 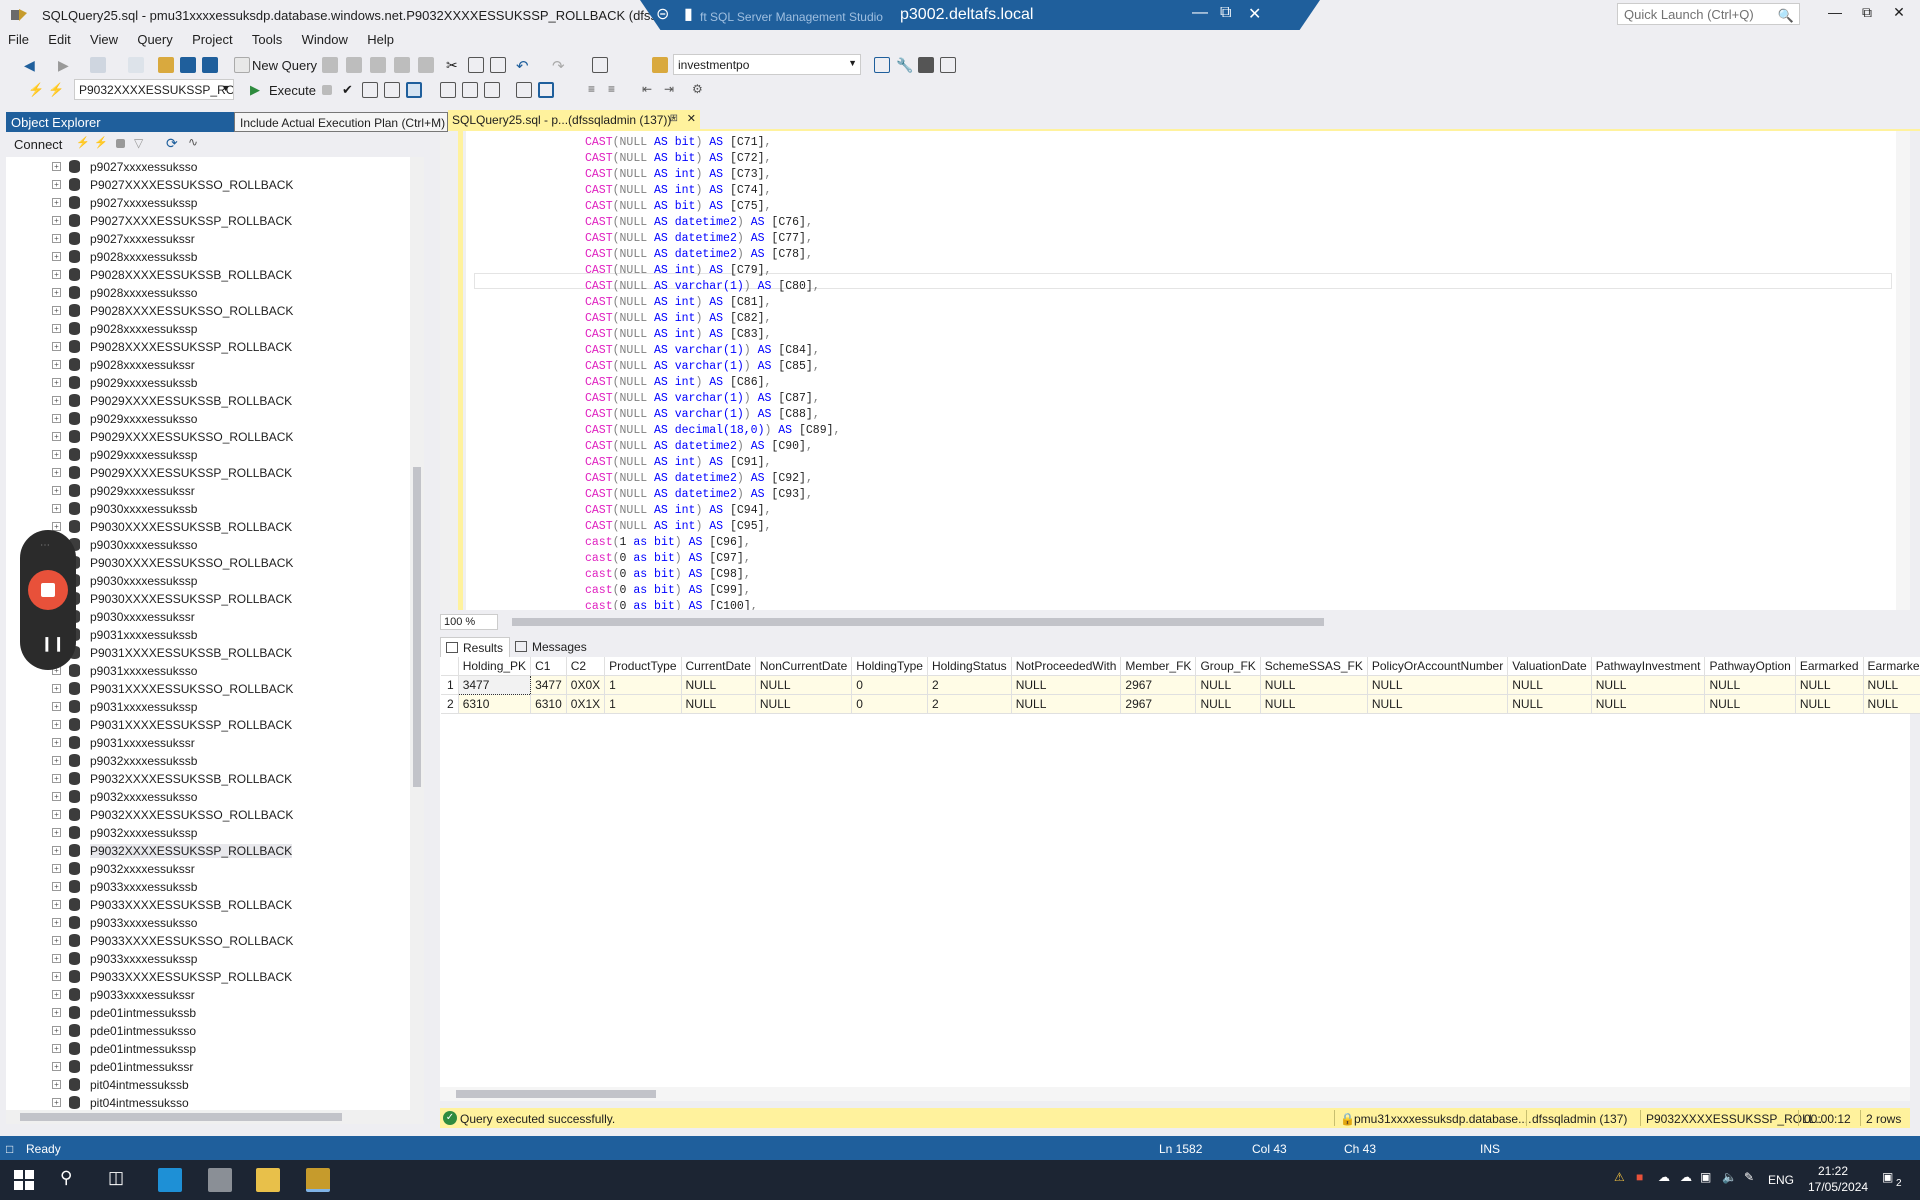 What do you see at coordinates (556, 1094) in the screenshot?
I see `scrollbar-thumb` at bounding box center [556, 1094].